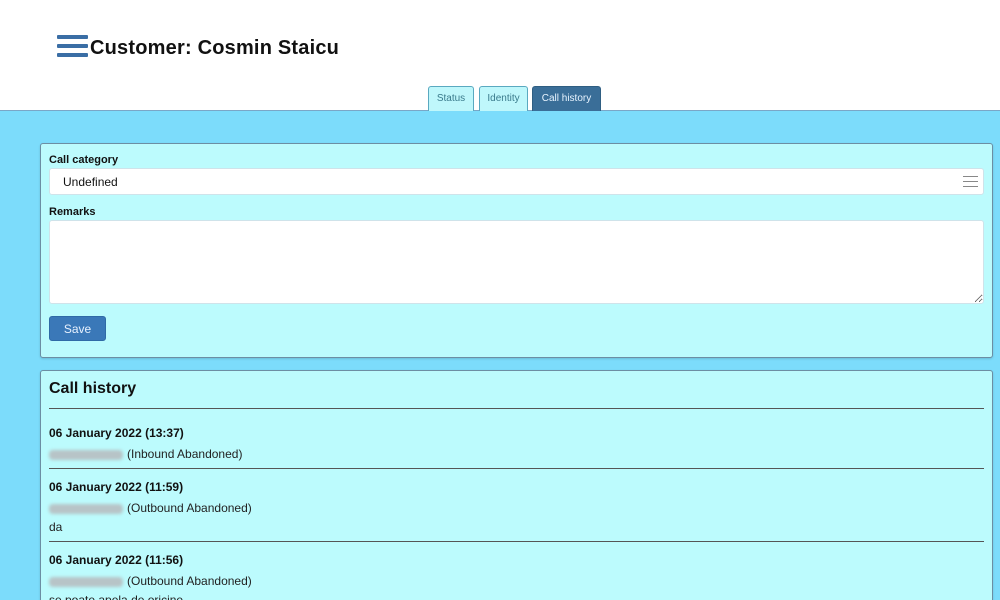 The height and width of the screenshot is (600, 1000). I want to click on call-remark: da, so click(56, 527).